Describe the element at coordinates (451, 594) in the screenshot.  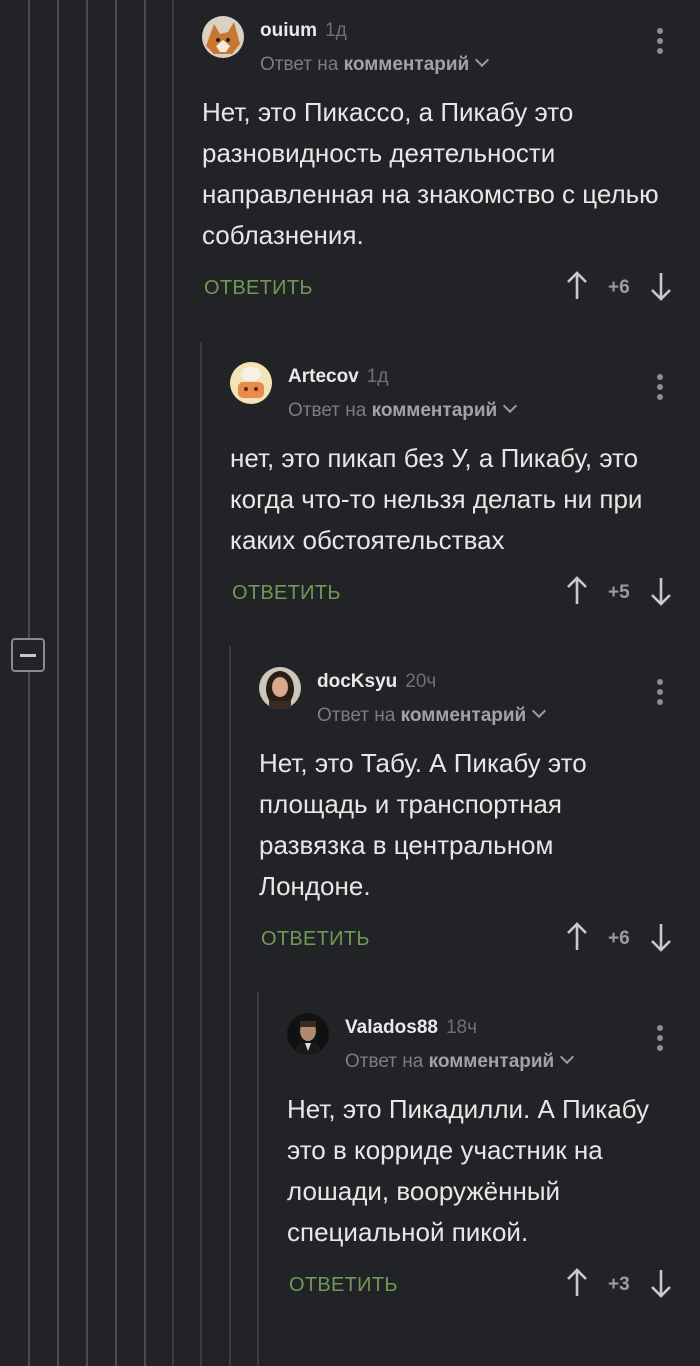
I see `comment-actions: ОТВЕТИТЬ +5` at that location.